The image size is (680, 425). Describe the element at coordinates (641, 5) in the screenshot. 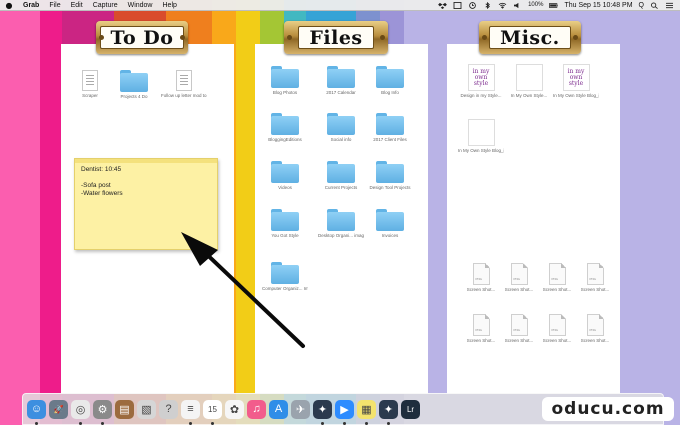

I see `user-account-menu: Q` at that location.